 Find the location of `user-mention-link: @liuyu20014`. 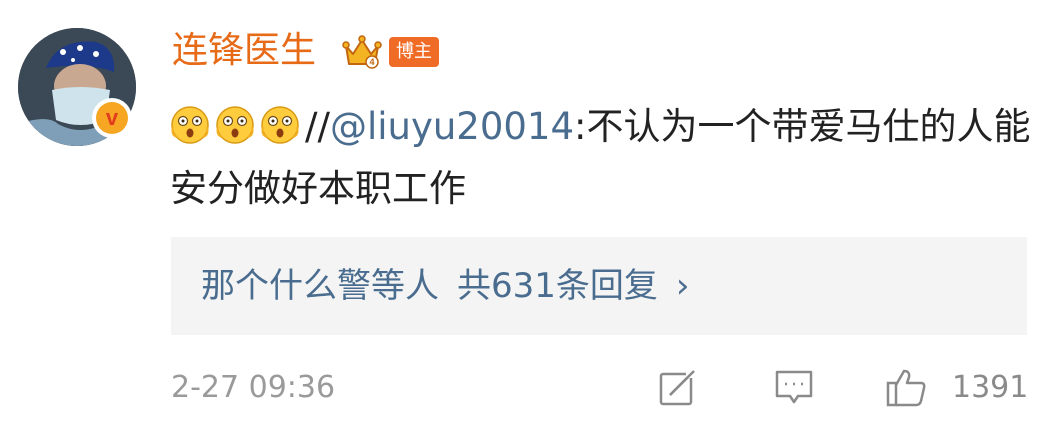

user-mention-link: @liuyu20014 is located at coordinates (452, 126).